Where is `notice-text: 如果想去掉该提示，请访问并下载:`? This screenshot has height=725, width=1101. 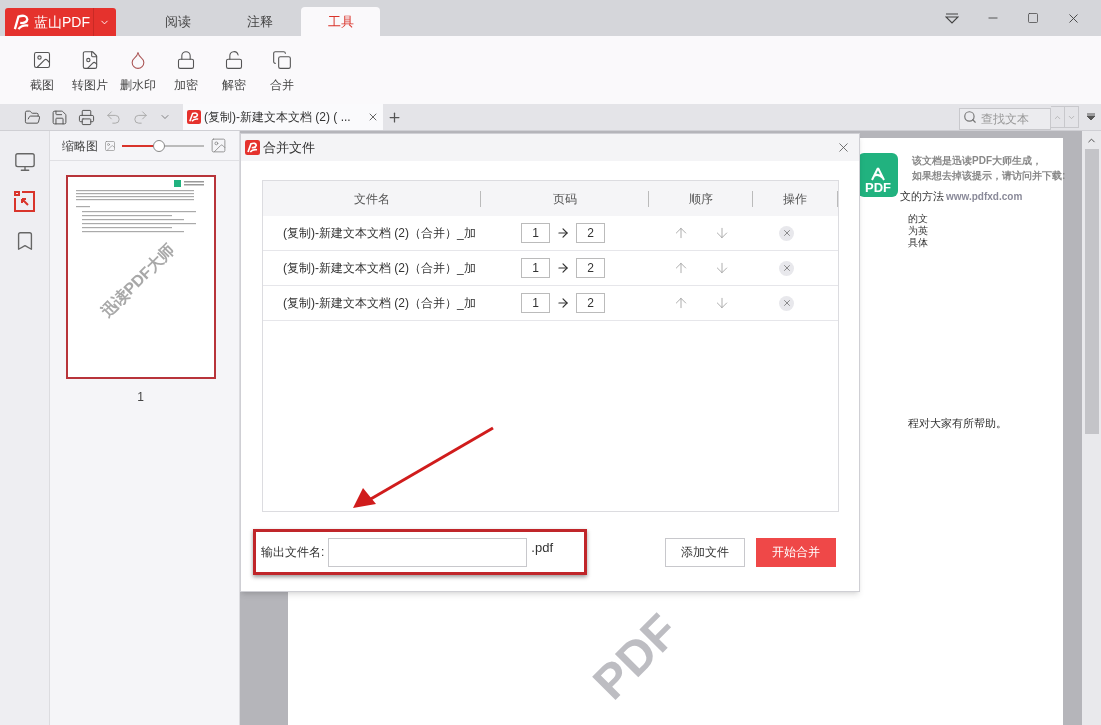
notice-text: 如果想去掉该提示，请访问并下载: is located at coordinates (989, 176).